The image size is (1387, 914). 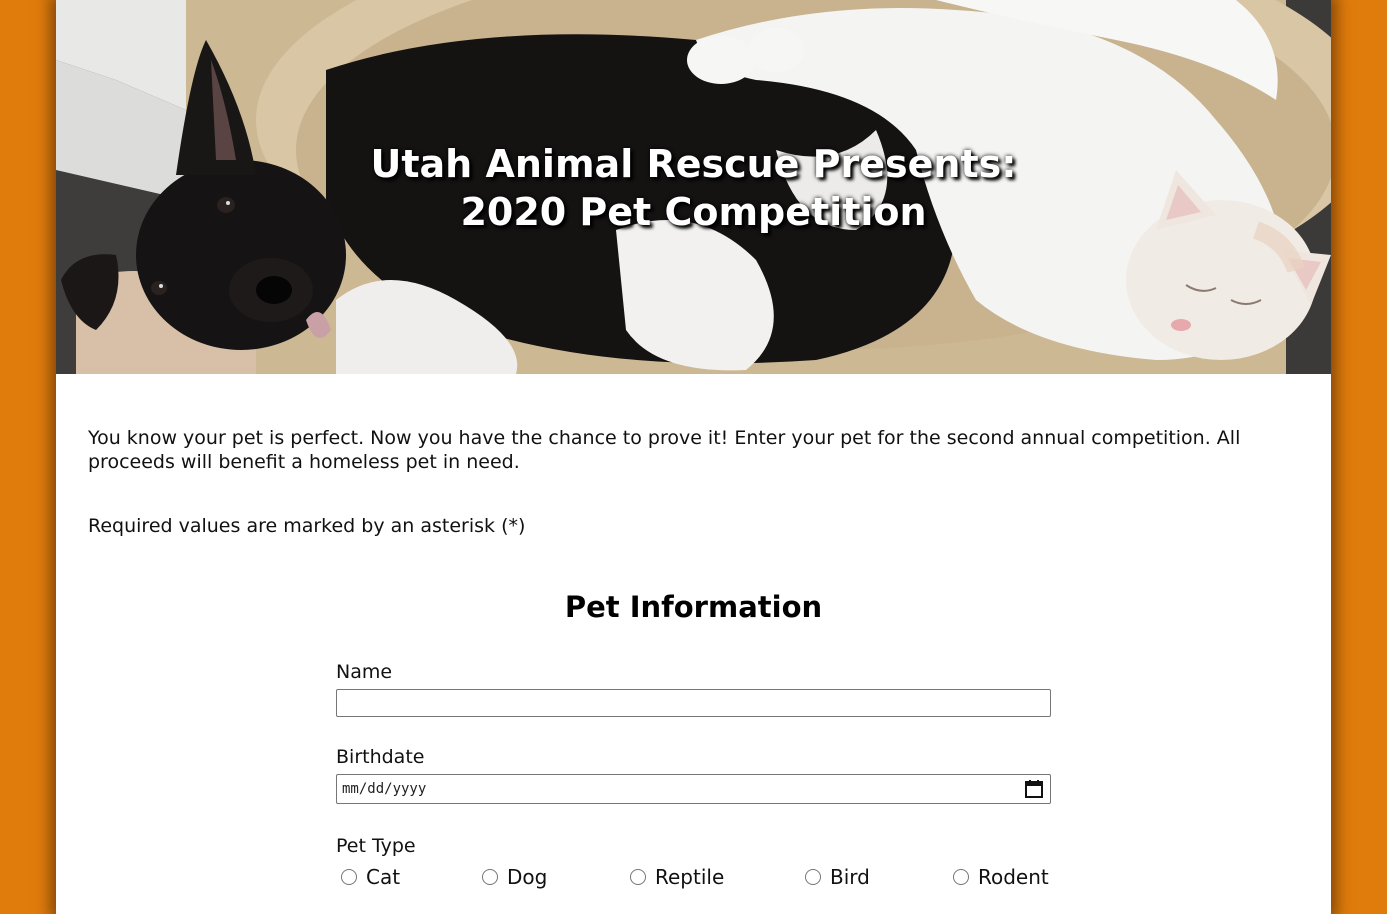 What do you see at coordinates (380, 757) in the screenshot?
I see `birthdate-label: Birthdate` at bounding box center [380, 757].